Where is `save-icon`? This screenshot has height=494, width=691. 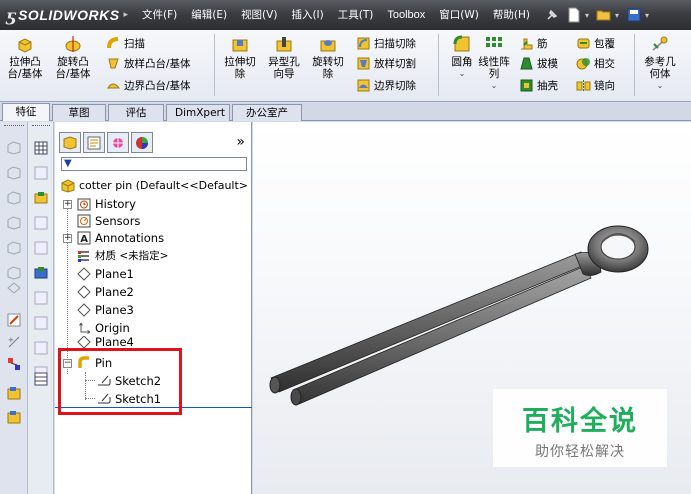 save-icon is located at coordinates (634, 15).